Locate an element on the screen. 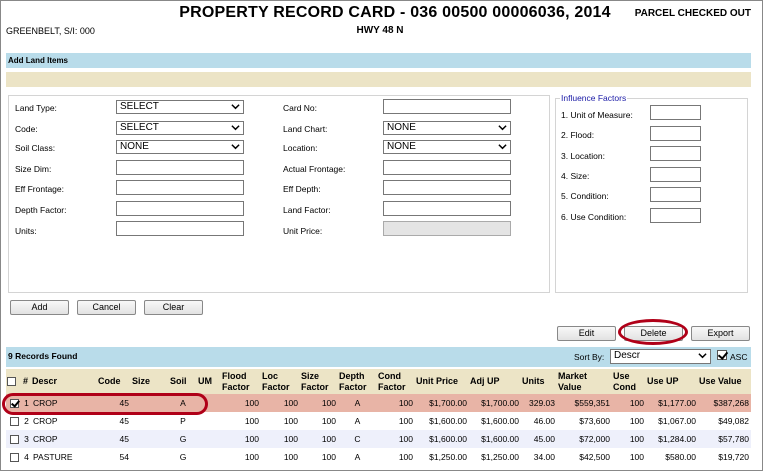  use-up-cell: $1,284.00 is located at coordinates (672, 439).